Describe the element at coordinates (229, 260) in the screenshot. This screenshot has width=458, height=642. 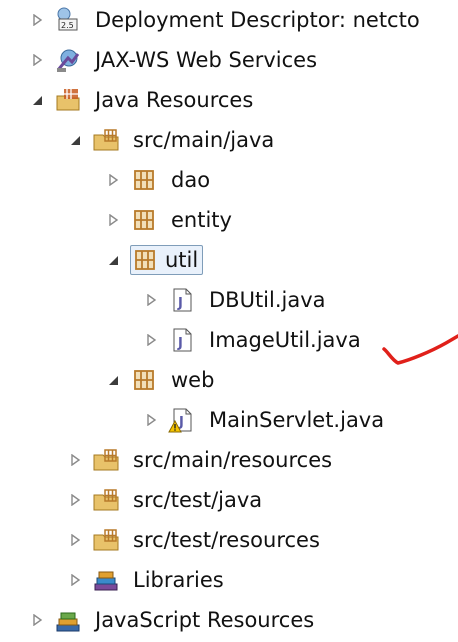
I see `tree-item-package-util: util` at that location.